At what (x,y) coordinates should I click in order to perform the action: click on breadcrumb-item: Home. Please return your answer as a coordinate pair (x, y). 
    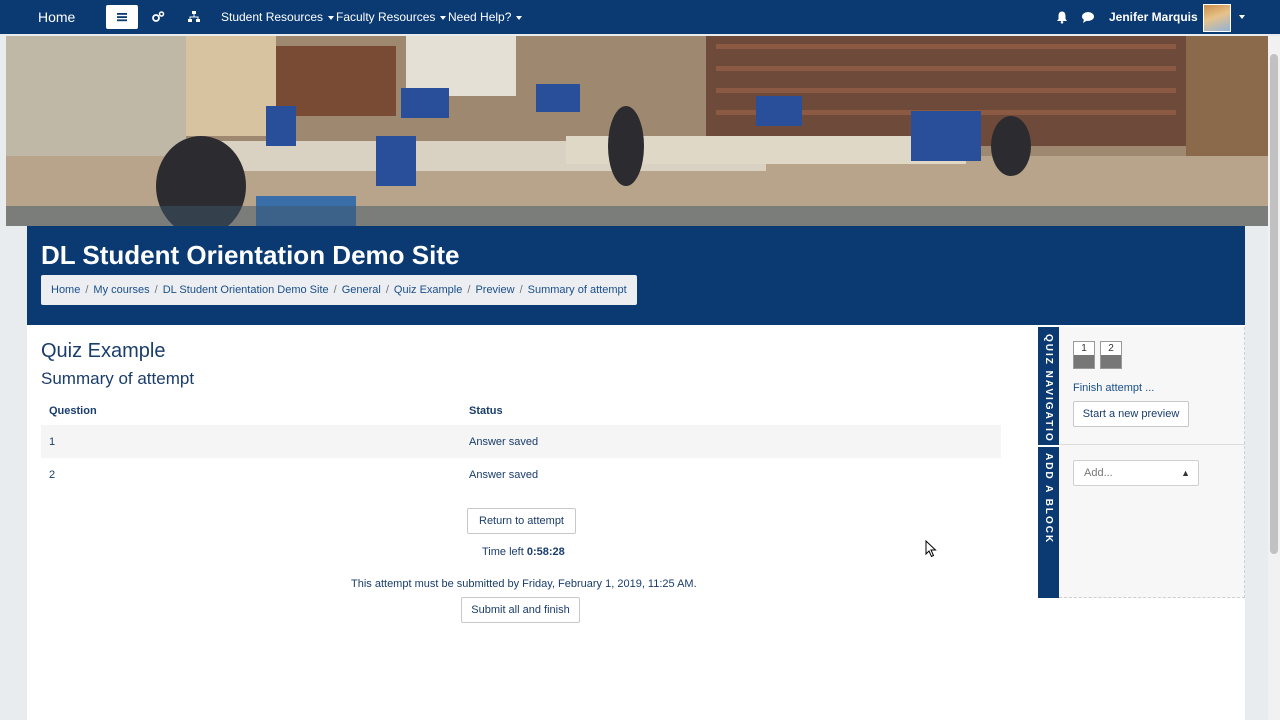
    Looking at the image, I should click on (65, 290).